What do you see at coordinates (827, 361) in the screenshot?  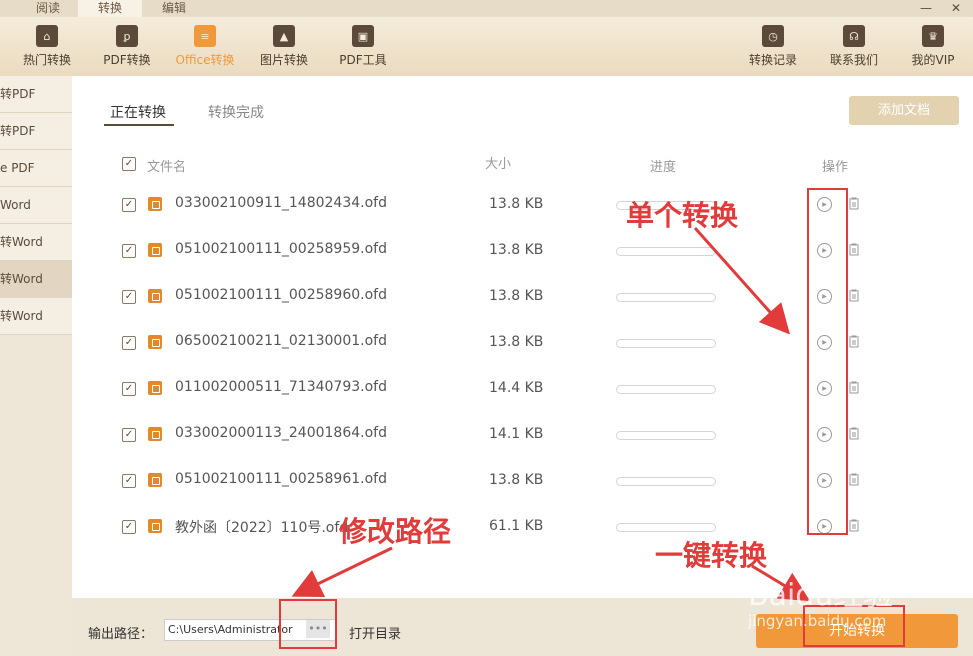 I see `annotation-box-actions` at bounding box center [827, 361].